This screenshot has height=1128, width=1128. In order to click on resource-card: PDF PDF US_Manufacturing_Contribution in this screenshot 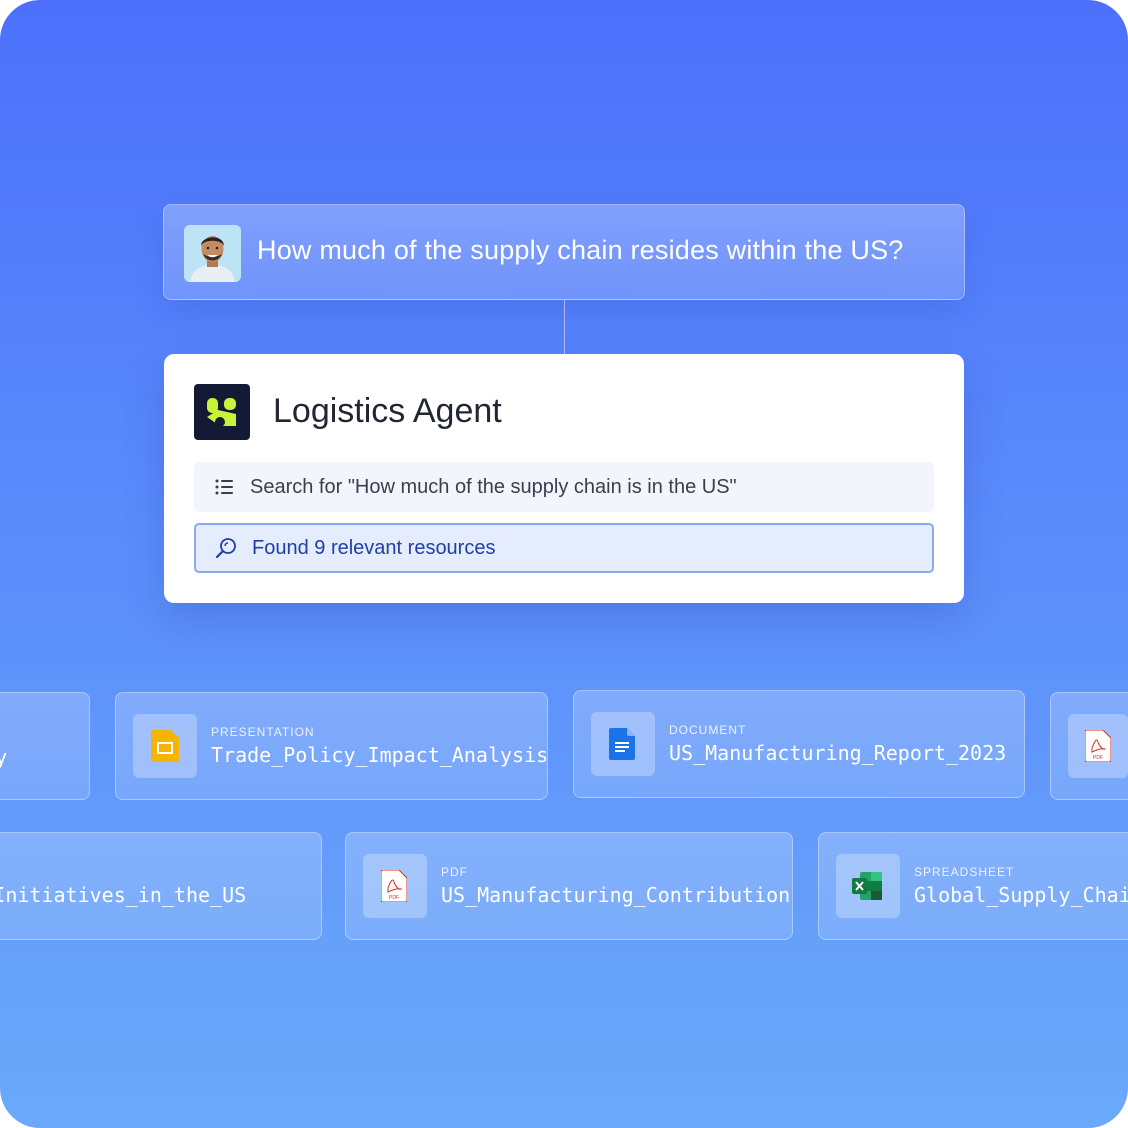, I will do `click(569, 886)`.